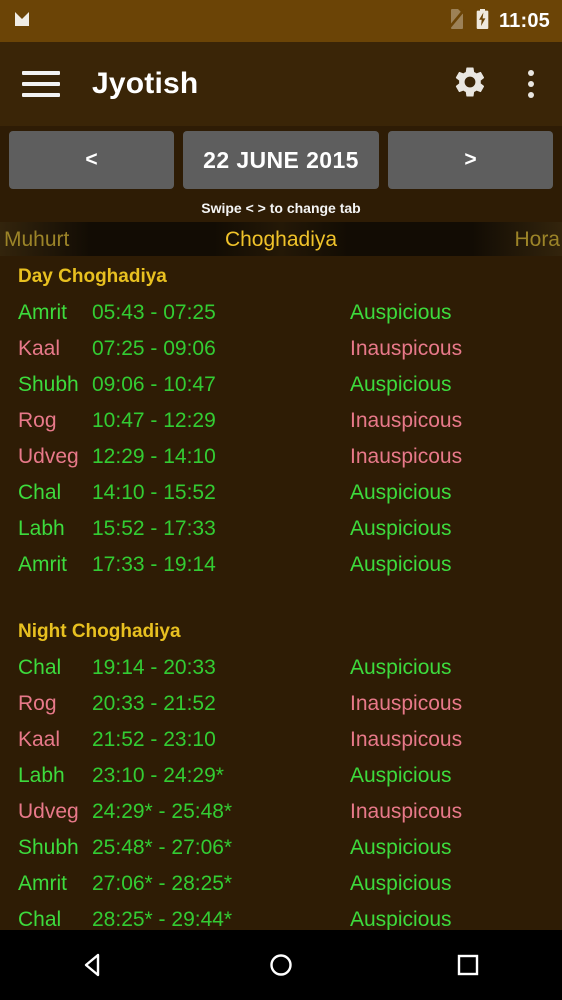  I want to click on android-nav-bar, so click(281, 965).